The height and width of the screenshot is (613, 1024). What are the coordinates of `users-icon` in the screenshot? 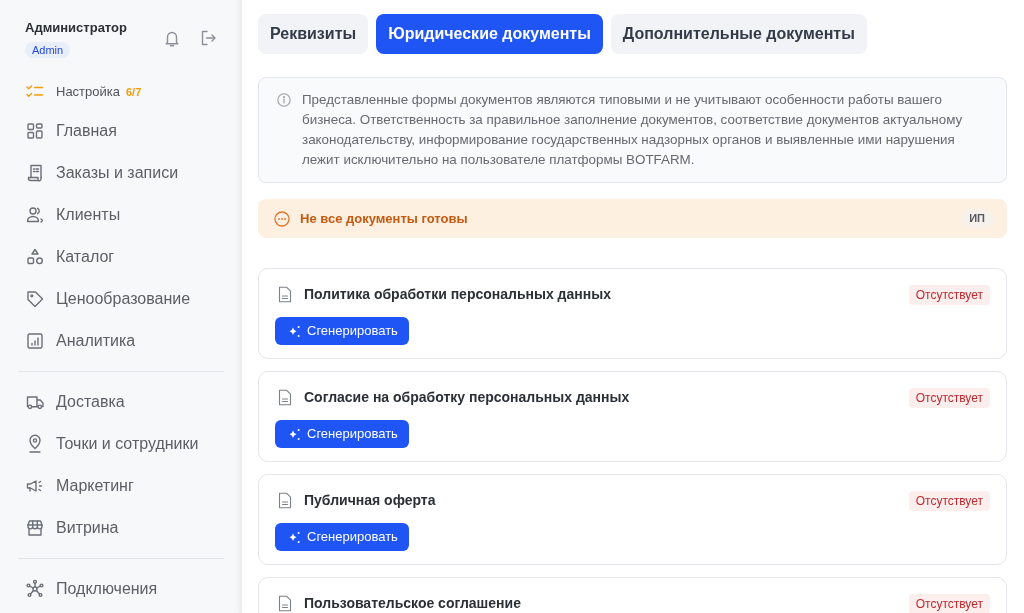 It's located at (35, 215).